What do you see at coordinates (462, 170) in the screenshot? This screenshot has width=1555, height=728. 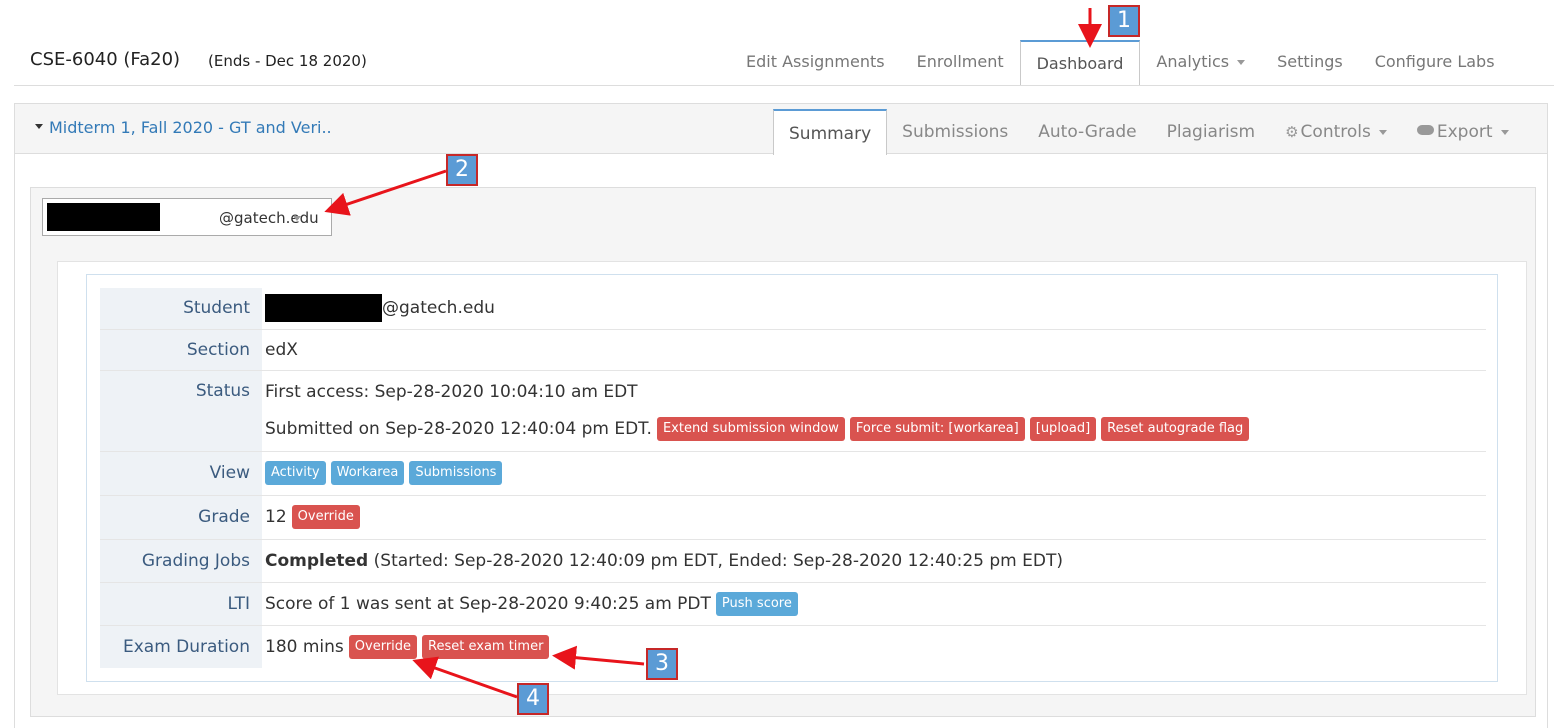 I see `annotation-marker-2: 2` at bounding box center [462, 170].